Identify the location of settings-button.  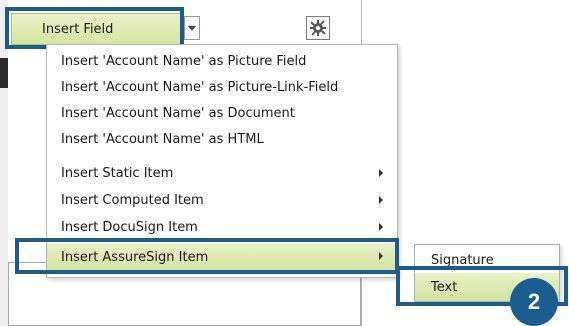
(318, 28).